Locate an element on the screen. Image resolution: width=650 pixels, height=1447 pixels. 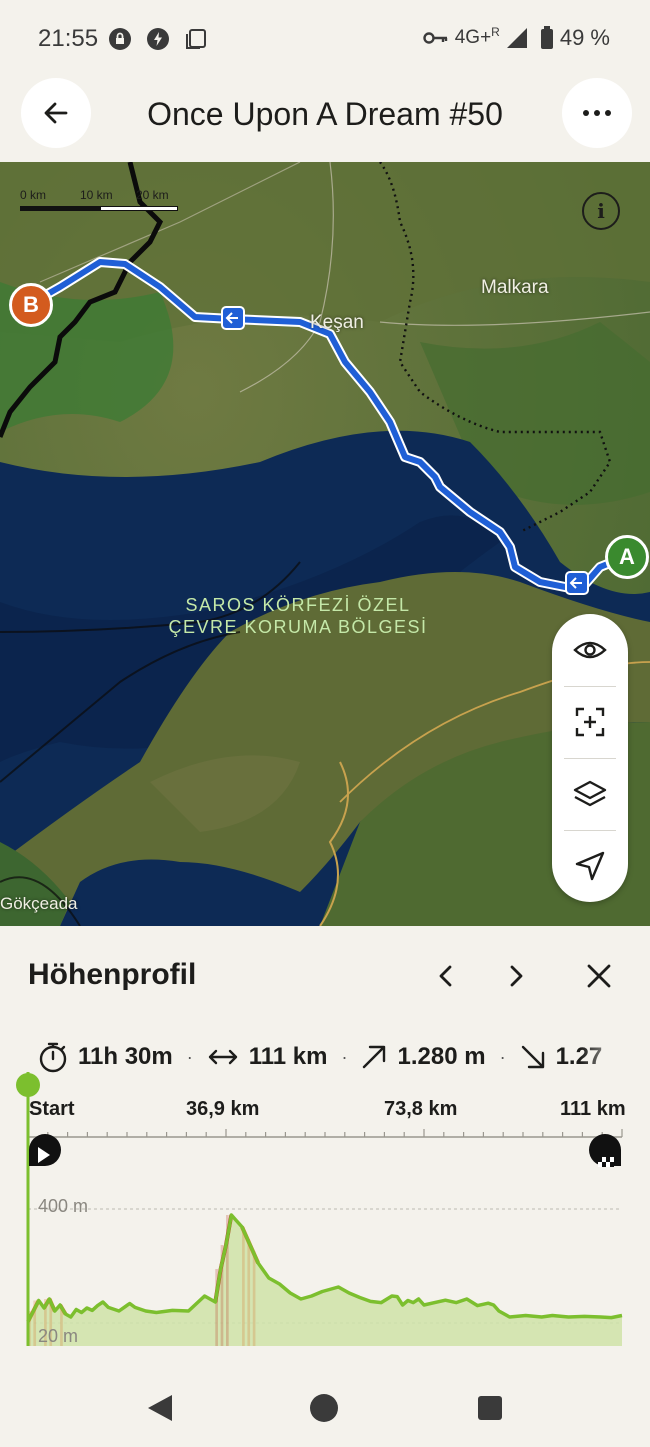
map-scale: 0 km 10 km 20 km is located at coordinates (100, 201).